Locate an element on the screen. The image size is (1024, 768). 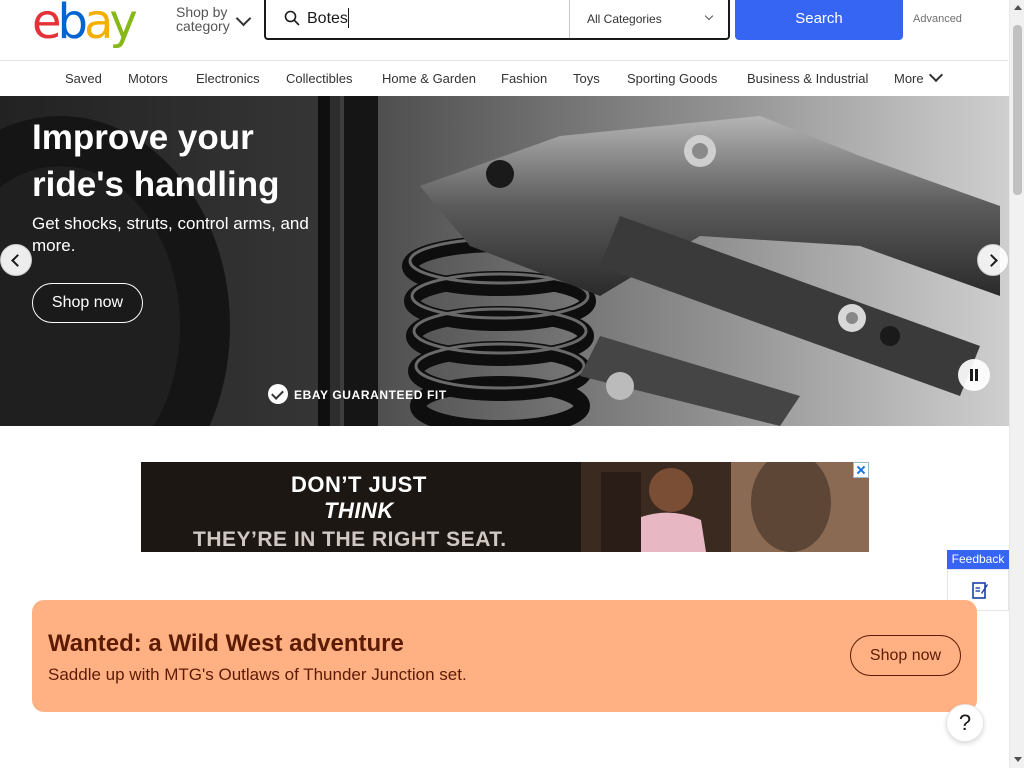
ad-child-car-seat-image is located at coordinates (725, 507).